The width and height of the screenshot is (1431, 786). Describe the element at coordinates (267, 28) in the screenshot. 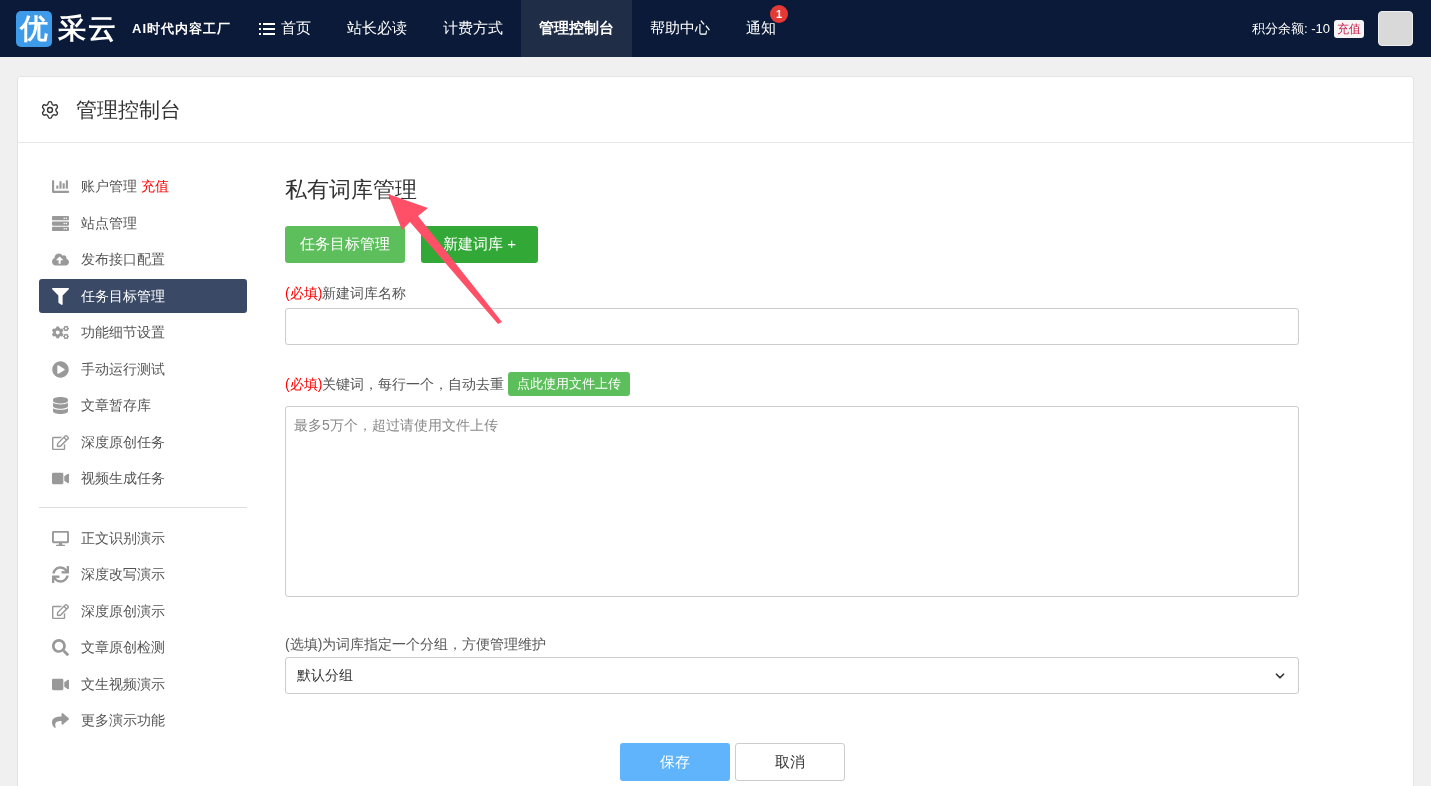

I see `menu-icon` at that location.